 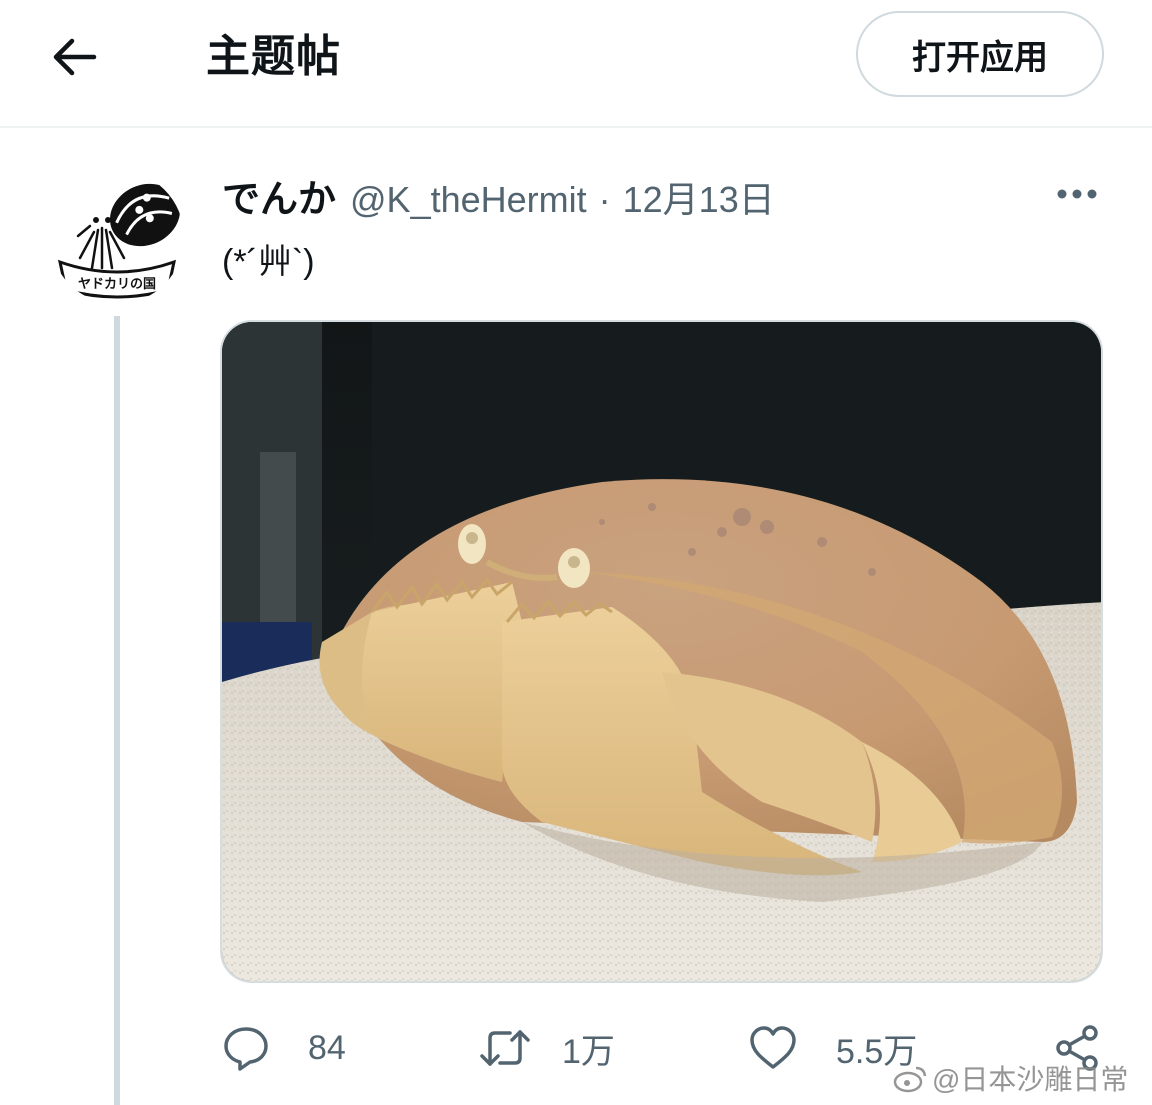 I want to click on weibo-logo-icon, so click(x=910, y=1079).